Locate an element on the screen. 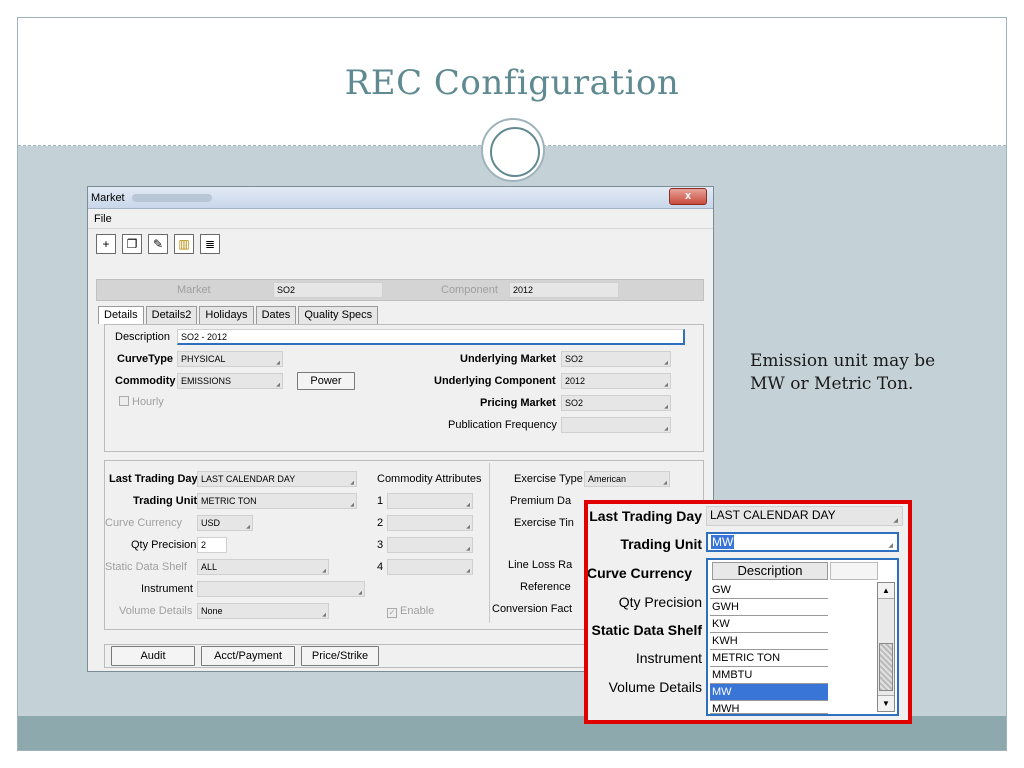 The width and height of the screenshot is (1024, 768). list-item-gw: GW is located at coordinates (769, 590).